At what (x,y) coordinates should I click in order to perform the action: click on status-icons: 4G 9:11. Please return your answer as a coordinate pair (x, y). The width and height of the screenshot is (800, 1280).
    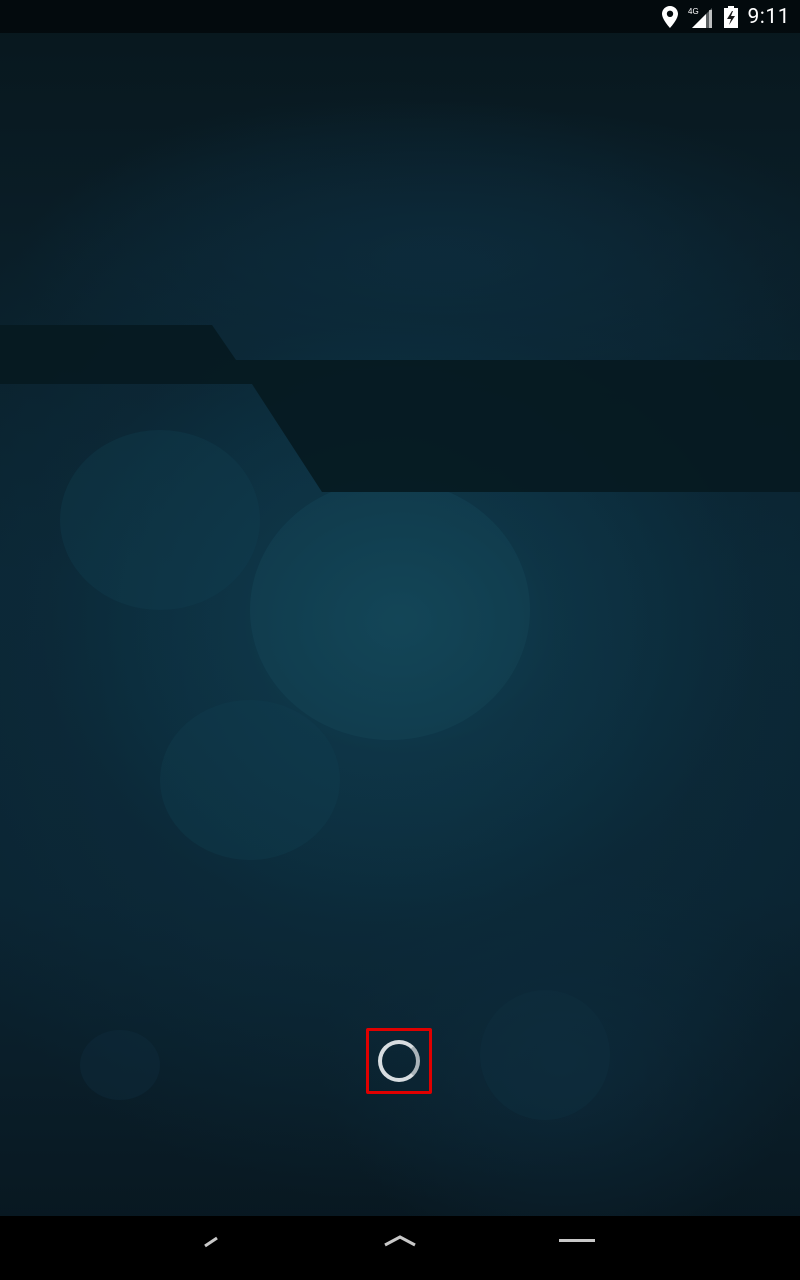
    Looking at the image, I should click on (726, 16).